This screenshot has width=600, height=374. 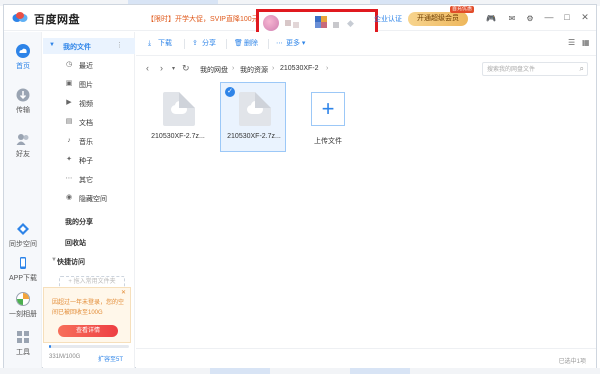 What do you see at coordinates (23, 154) in the screenshot?
I see `nav-label: 好友` at bounding box center [23, 154].